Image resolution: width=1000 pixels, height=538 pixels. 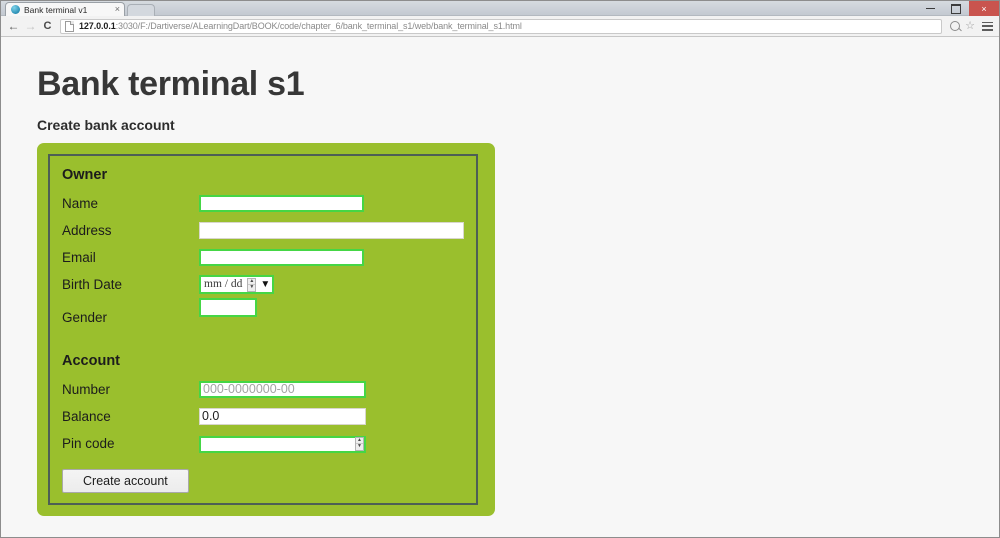 I want to click on minimize-icon, so click(x=930, y=8).